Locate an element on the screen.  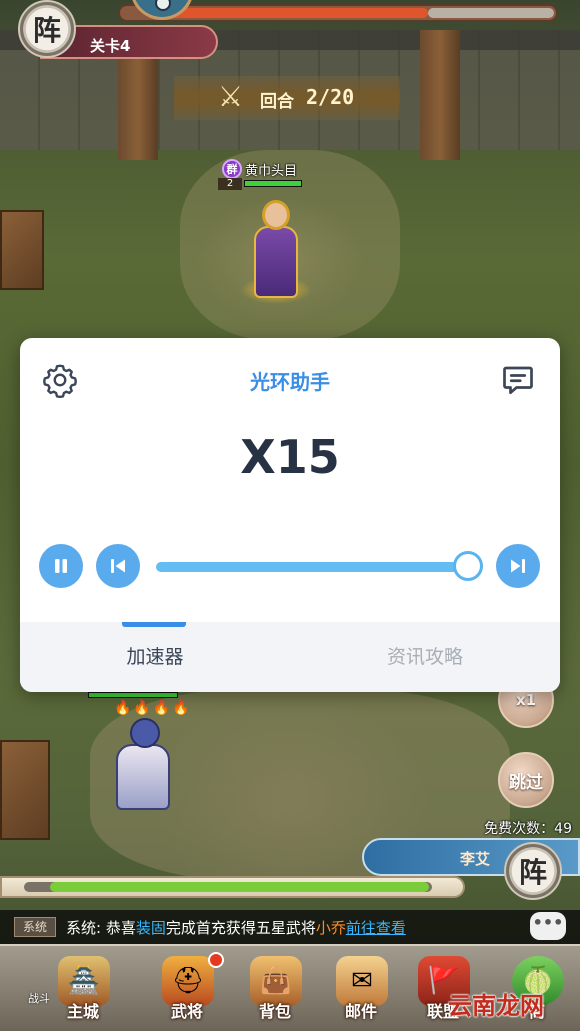
crossed-swords-icon: ⚔ is located at coordinates (231, 96).